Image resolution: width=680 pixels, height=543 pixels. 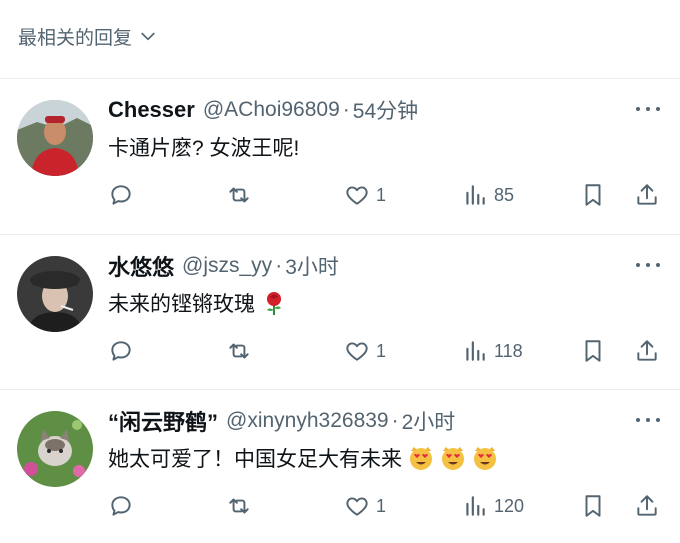 What do you see at coordinates (492, 351) in the screenshot?
I see `views-button: 118` at bounding box center [492, 351].